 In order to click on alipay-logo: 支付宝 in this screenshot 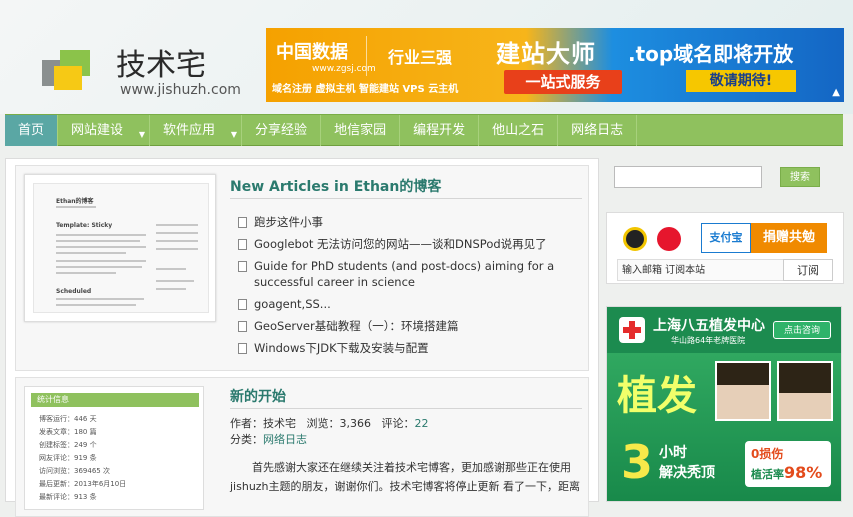, I will do `click(726, 238)`.